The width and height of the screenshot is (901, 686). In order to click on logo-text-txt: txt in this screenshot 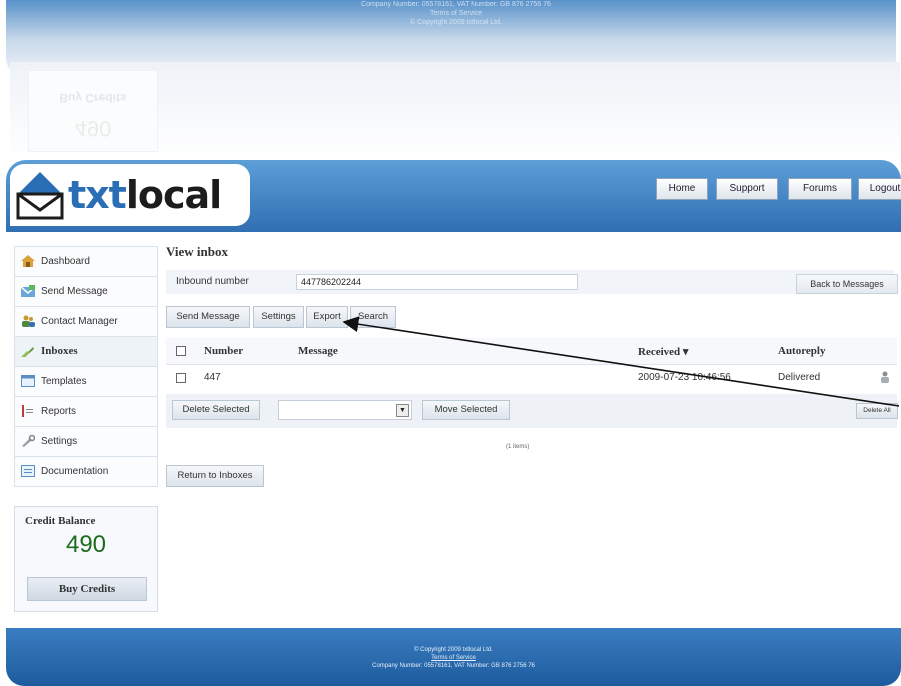, I will do `click(97, 195)`.